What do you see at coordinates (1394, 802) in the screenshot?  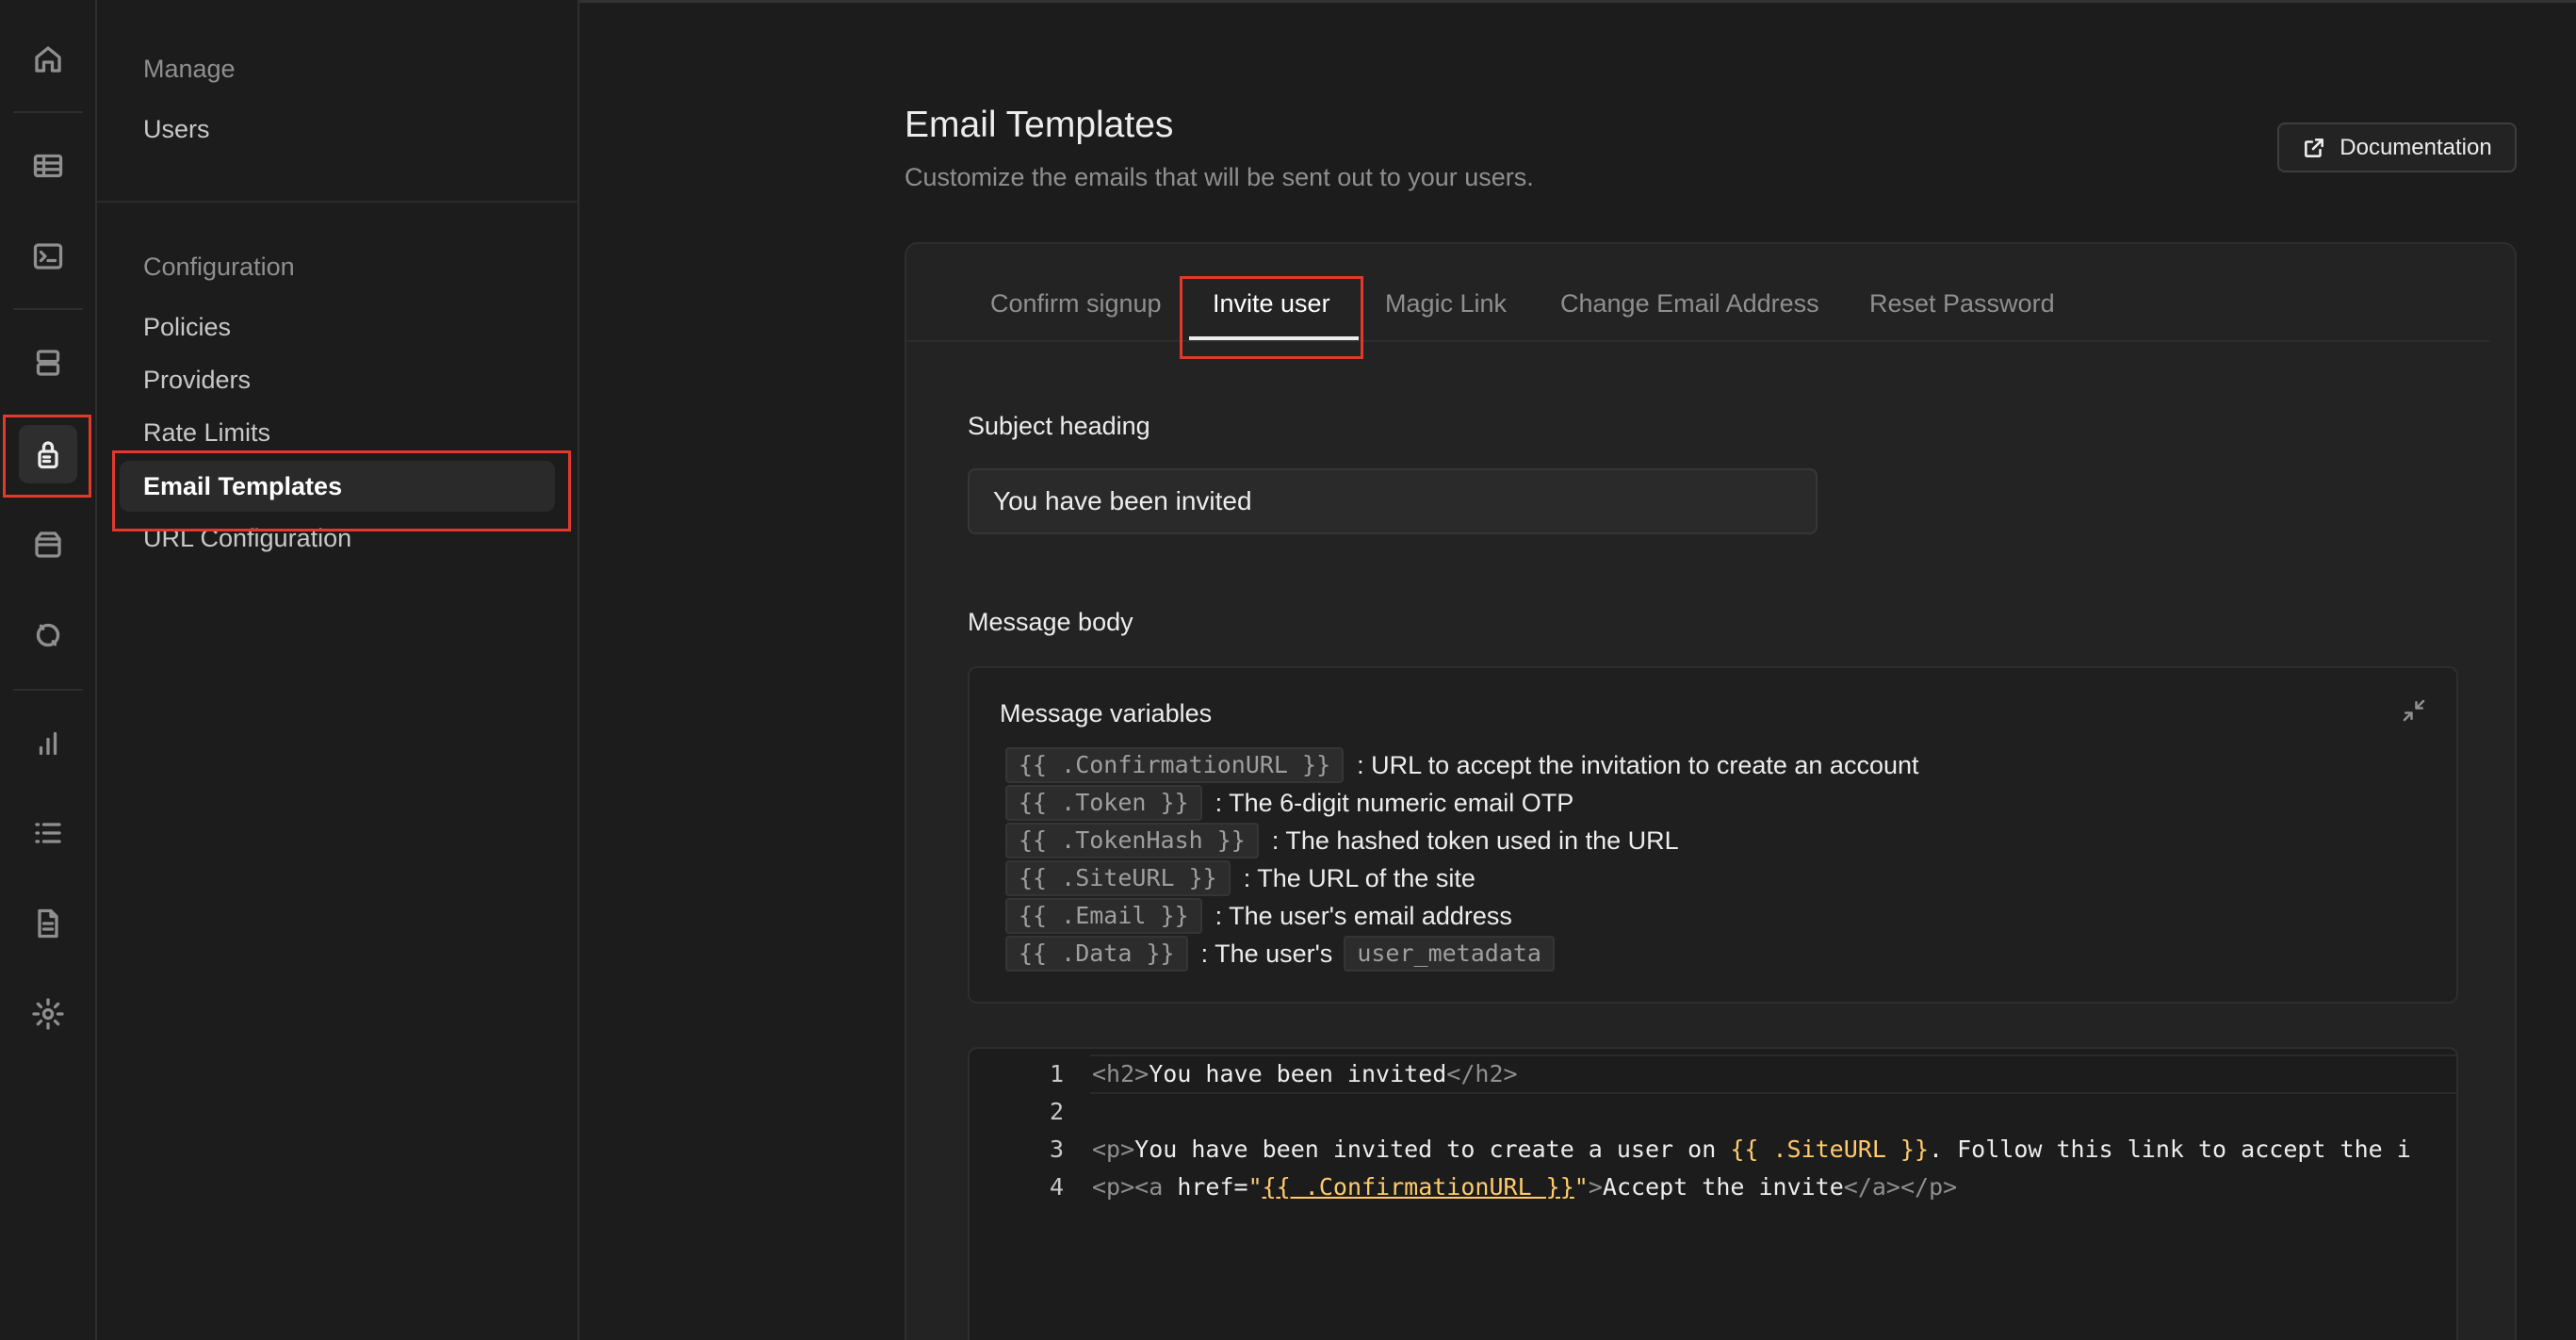 I see `variable-description: : The 6-digit numeric email OTP` at bounding box center [1394, 802].